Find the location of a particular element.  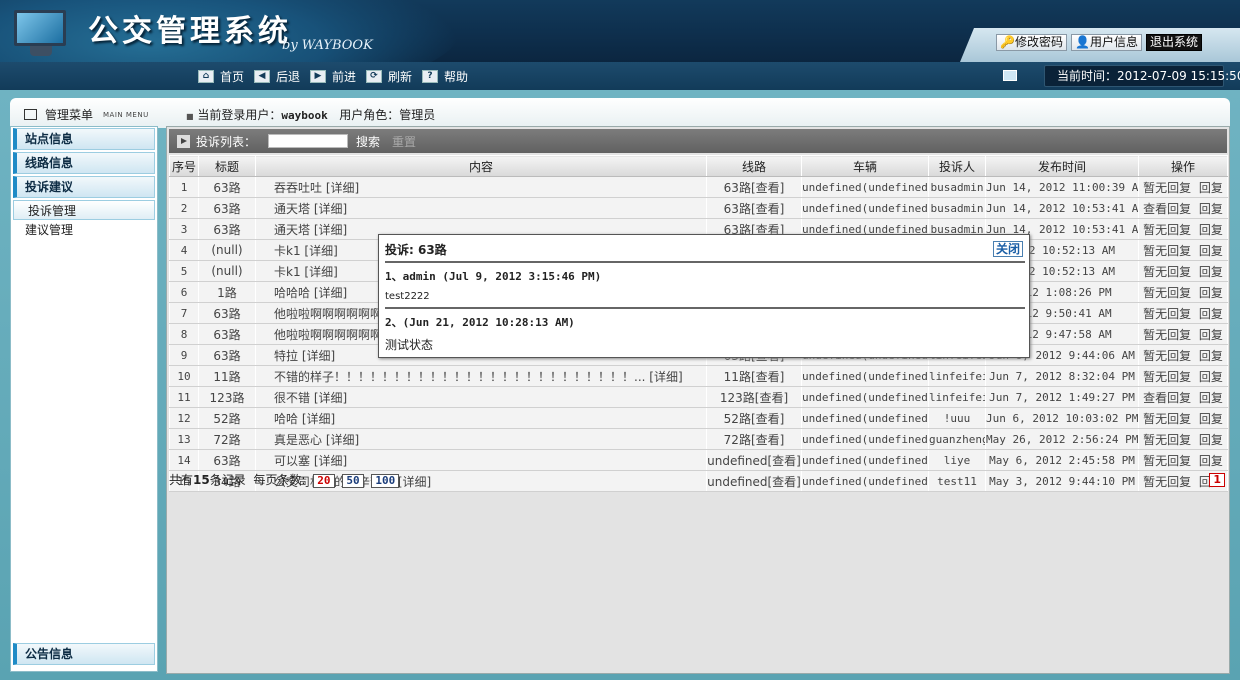

row-line-link: 11路[查看] is located at coordinates (754, 376).